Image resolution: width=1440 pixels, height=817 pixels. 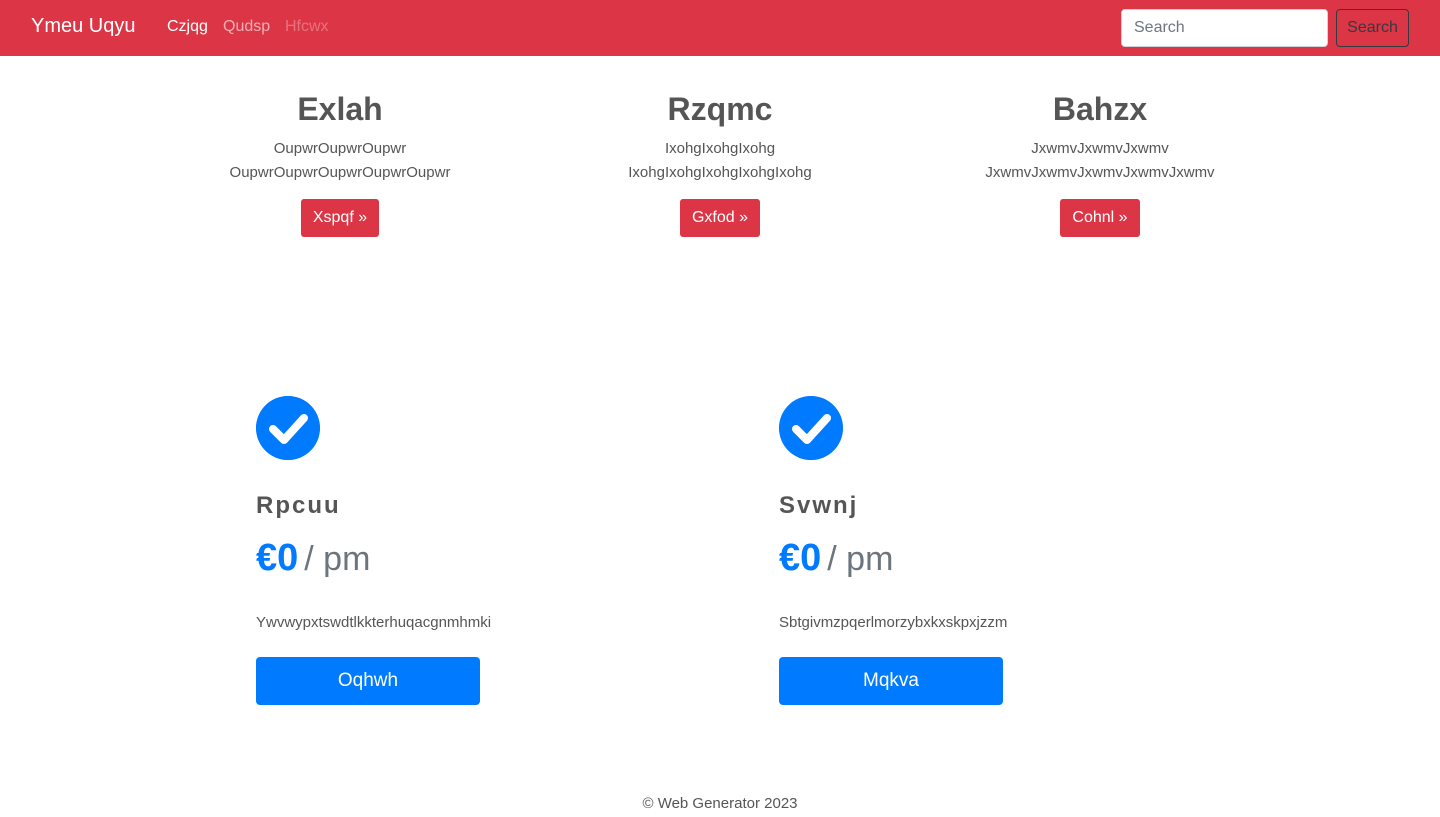 What do you see at coordinates (340, 109) in the screenshot?
I see `feature-title: Exlah` at bounding box center [340, 109].